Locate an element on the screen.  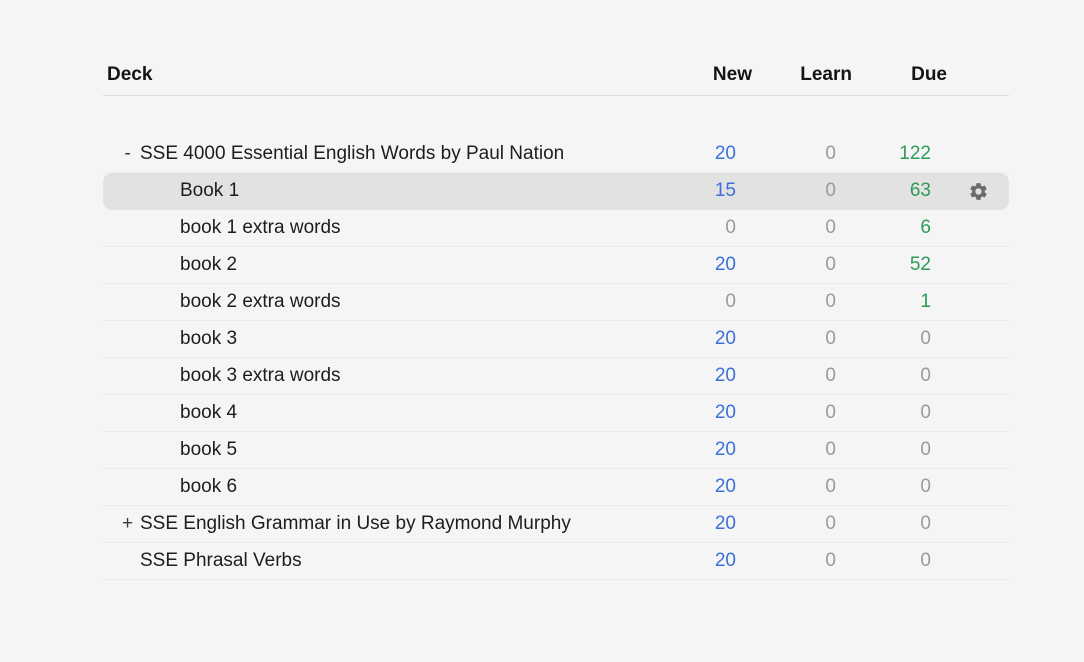
deck-name: Book 1 is located at coordinates (209, 191).